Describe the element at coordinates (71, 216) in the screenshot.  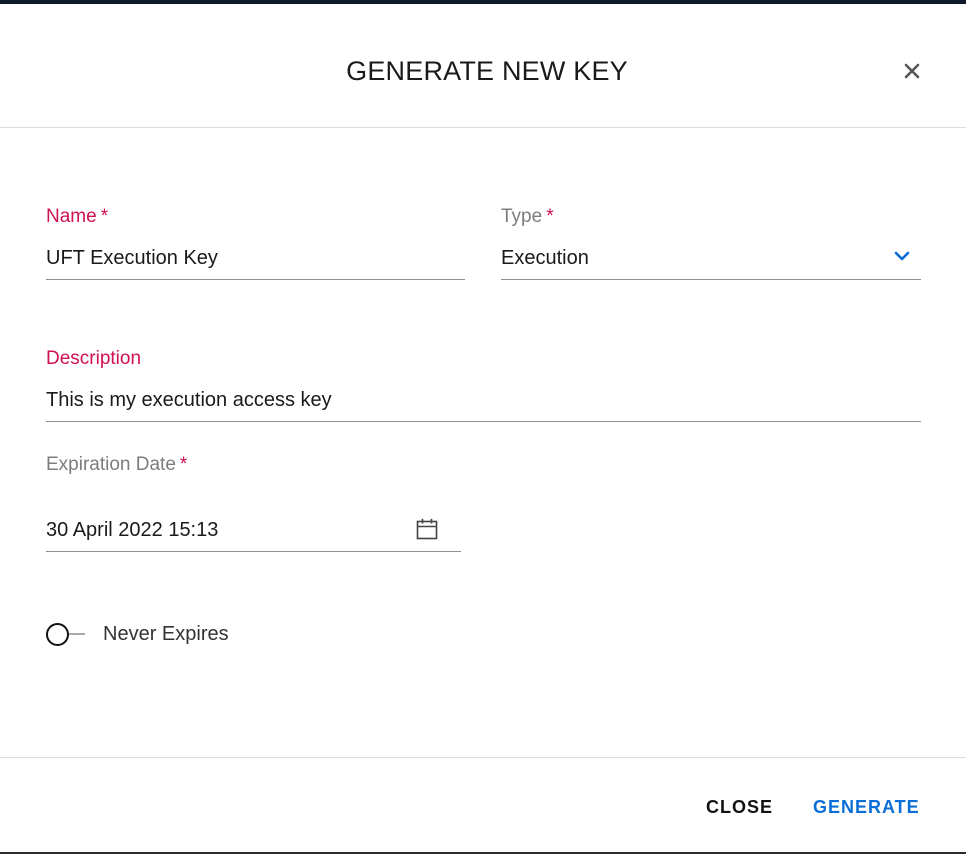
I see `name-label-text: Name` at that location.